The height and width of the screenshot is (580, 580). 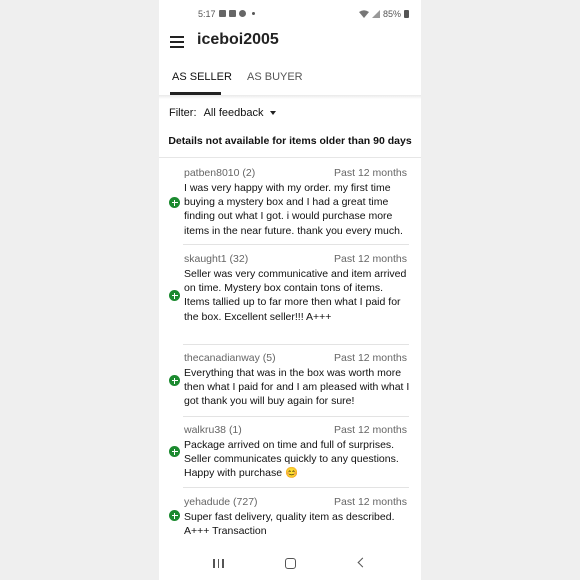 What do you see at coordinates (207, 14) in the screenshot?
I see `status-time: 5:17` at bounding box center [207, 14].